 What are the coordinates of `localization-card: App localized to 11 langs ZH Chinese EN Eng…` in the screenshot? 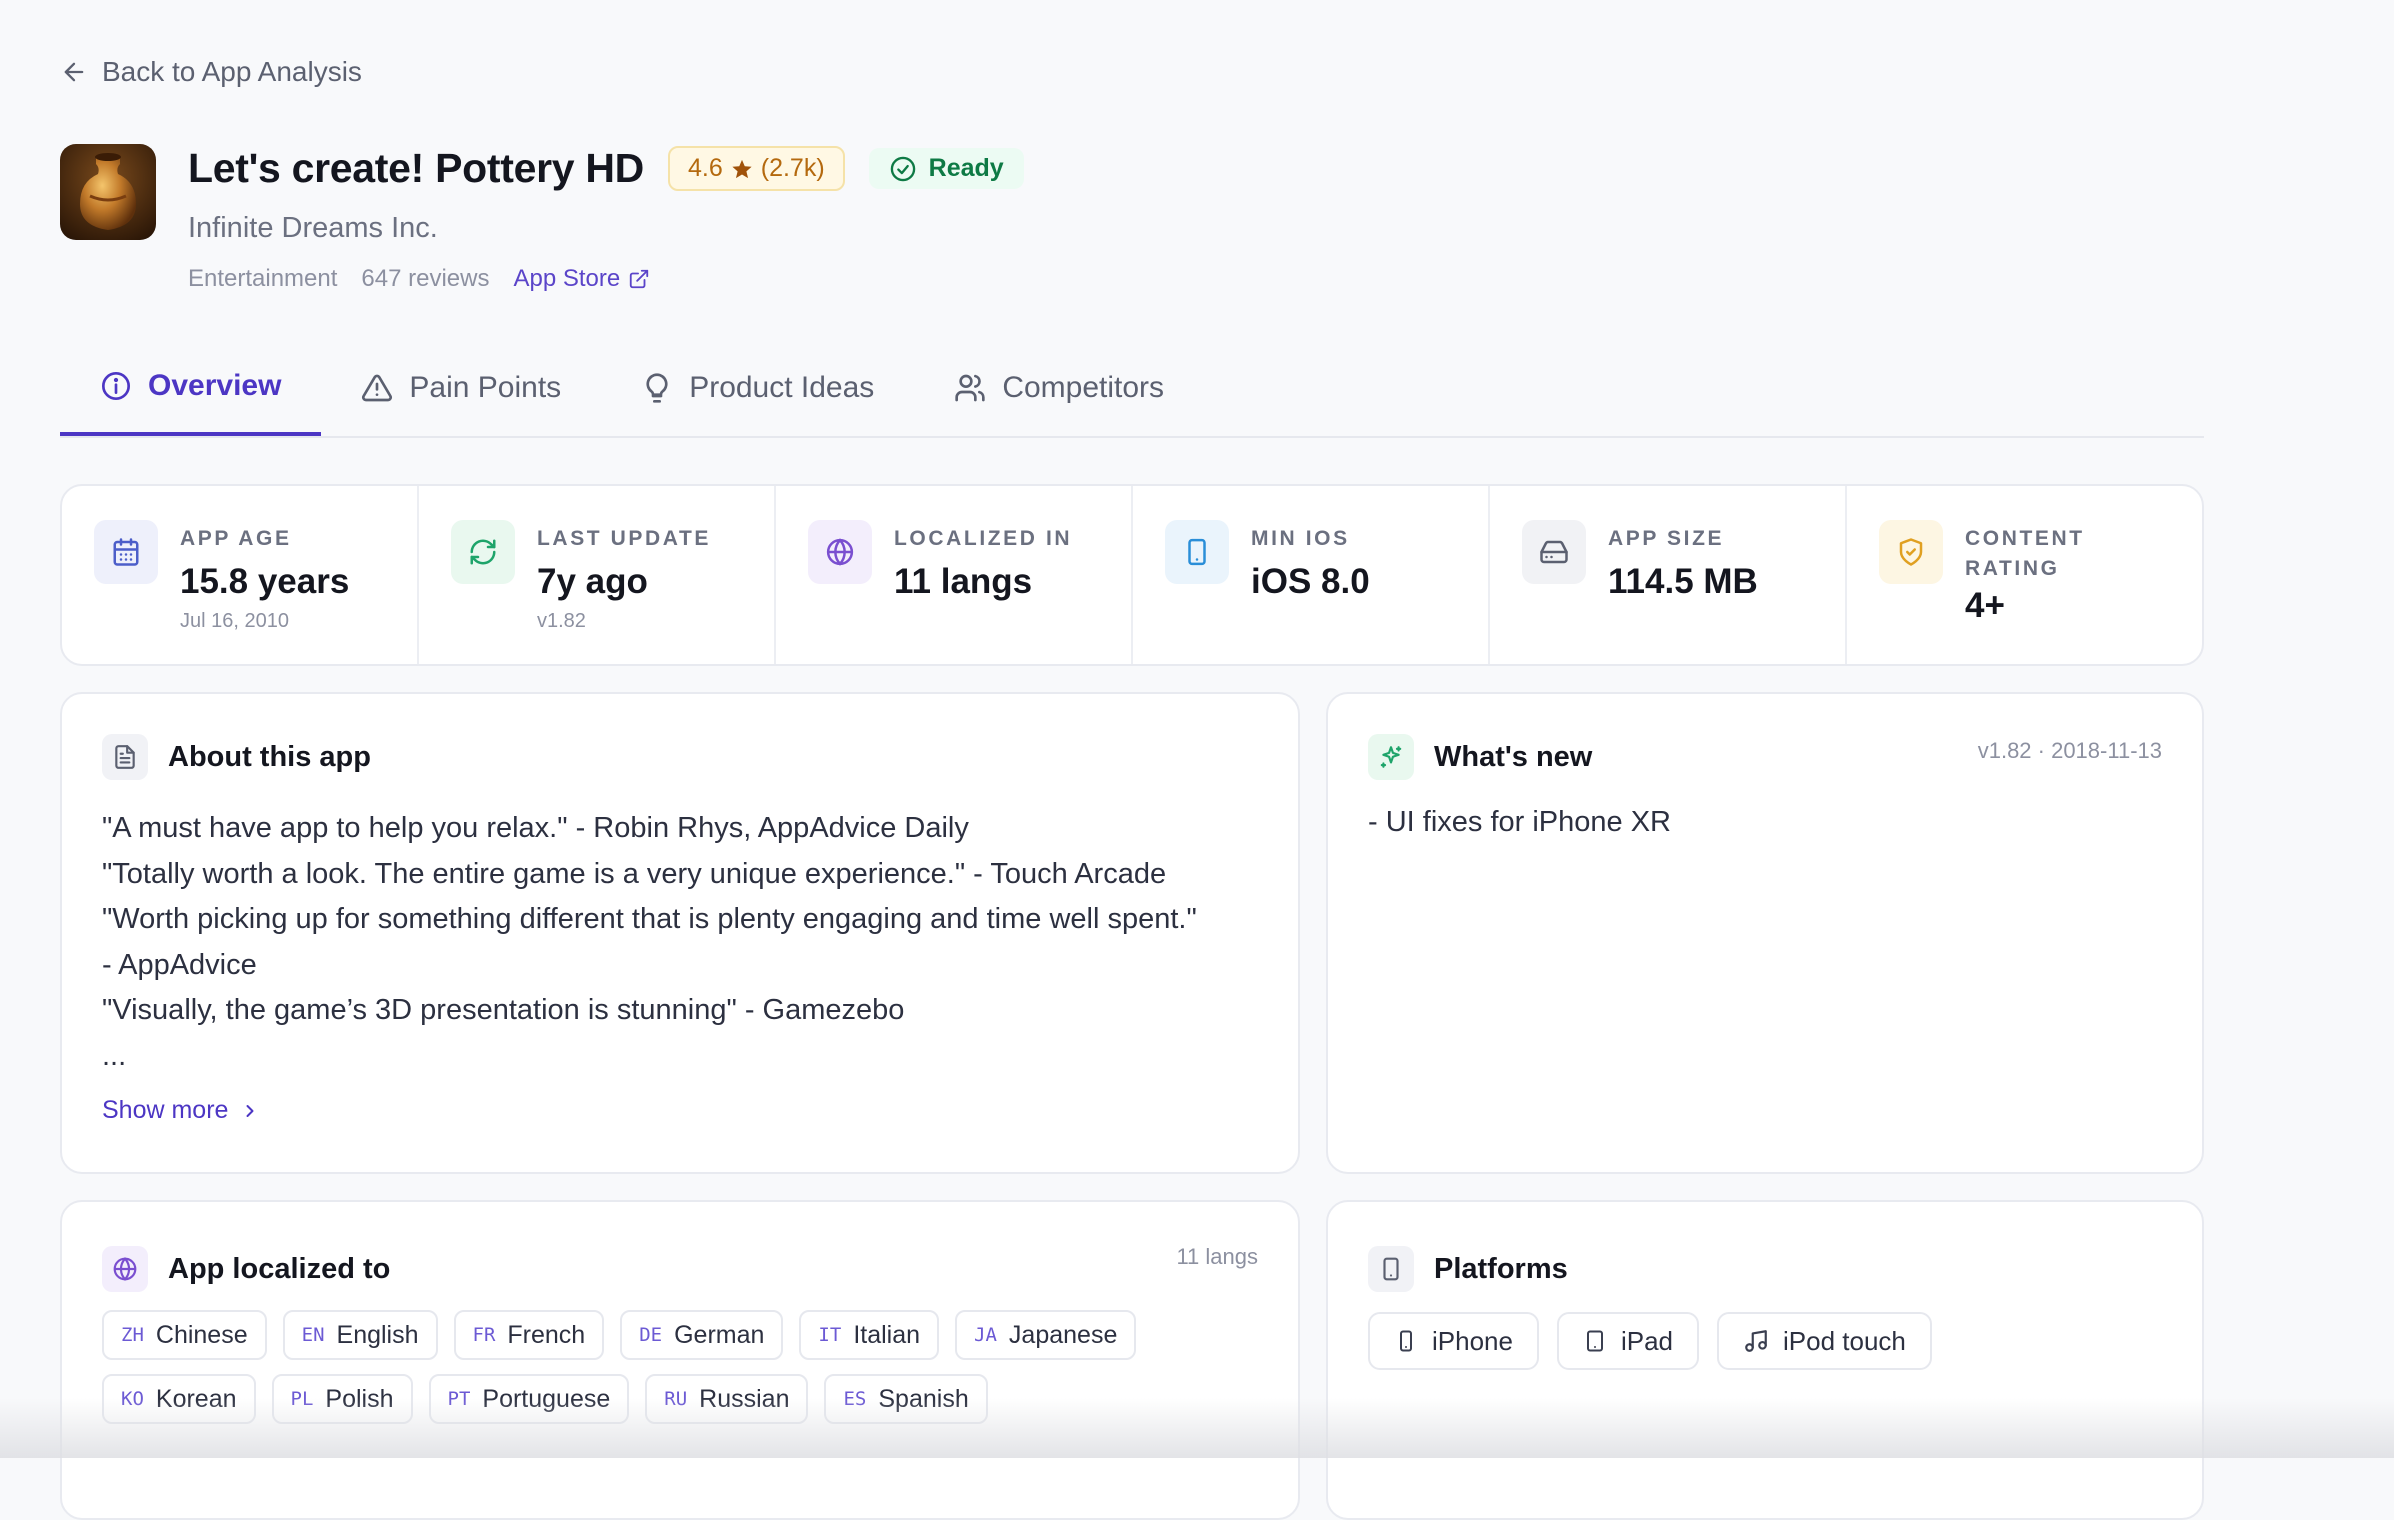 It's located at (680, 1360).